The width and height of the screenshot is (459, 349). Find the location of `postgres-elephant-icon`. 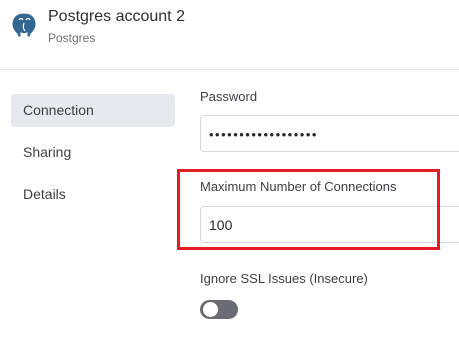

postgres-elephant-icon is located at coordinates (24, 25).